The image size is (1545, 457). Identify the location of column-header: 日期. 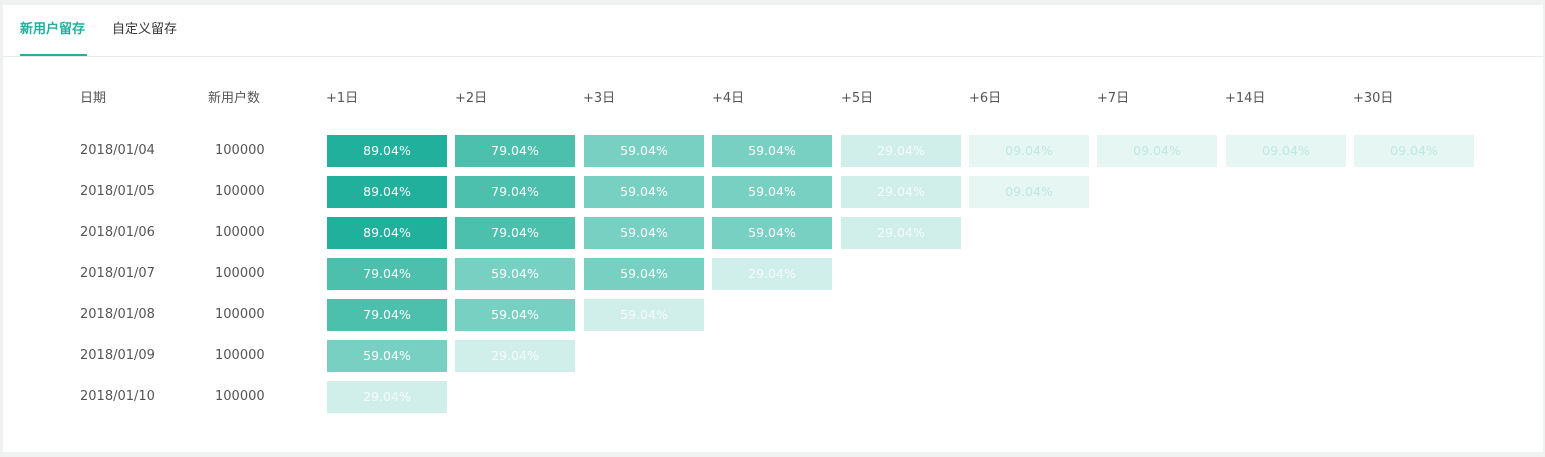
(93, 98).